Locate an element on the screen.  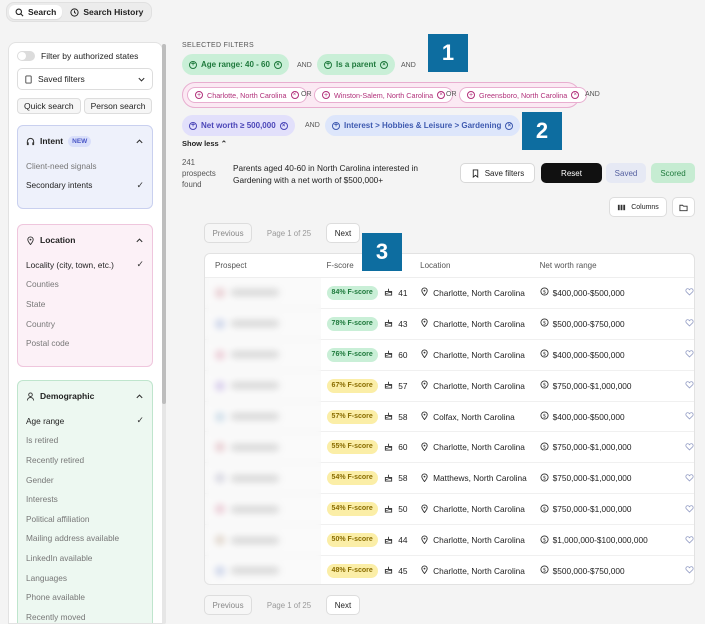
demo-item-phone: Phone available is located at coordinates (85, 597).